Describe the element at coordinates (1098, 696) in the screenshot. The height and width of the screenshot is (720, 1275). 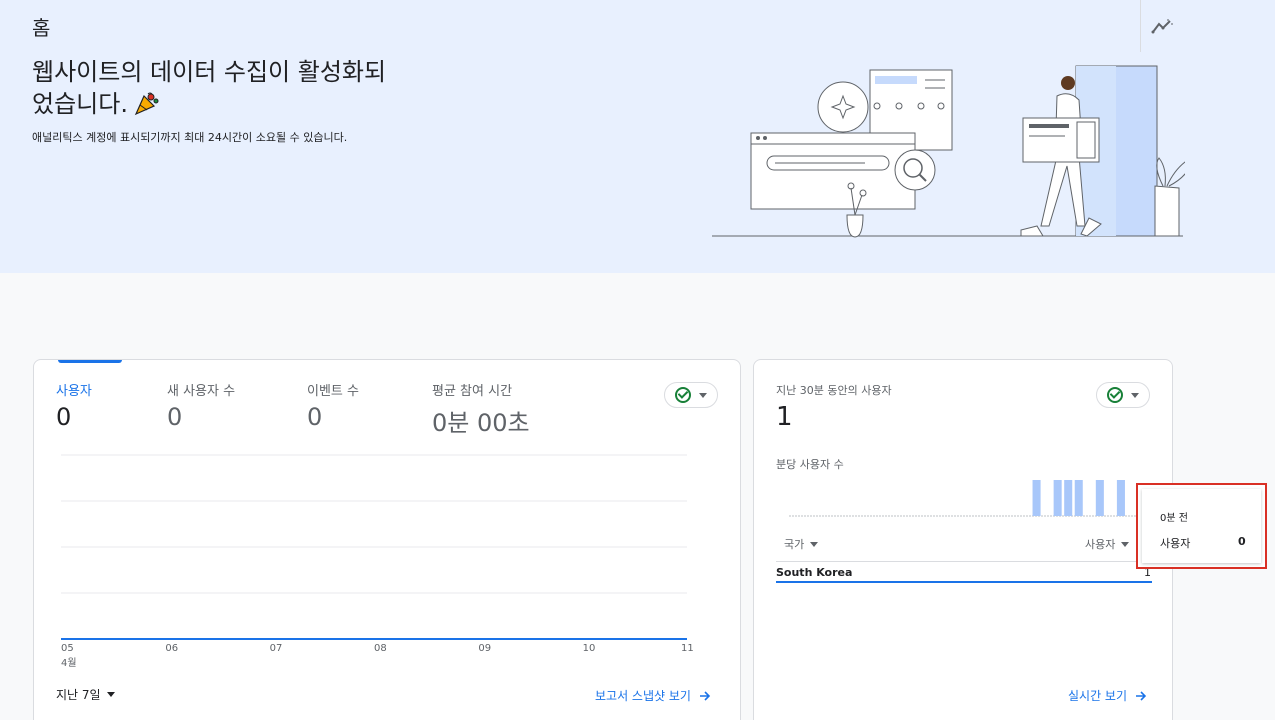
I see `link-label: 실시간 보기` at that location.